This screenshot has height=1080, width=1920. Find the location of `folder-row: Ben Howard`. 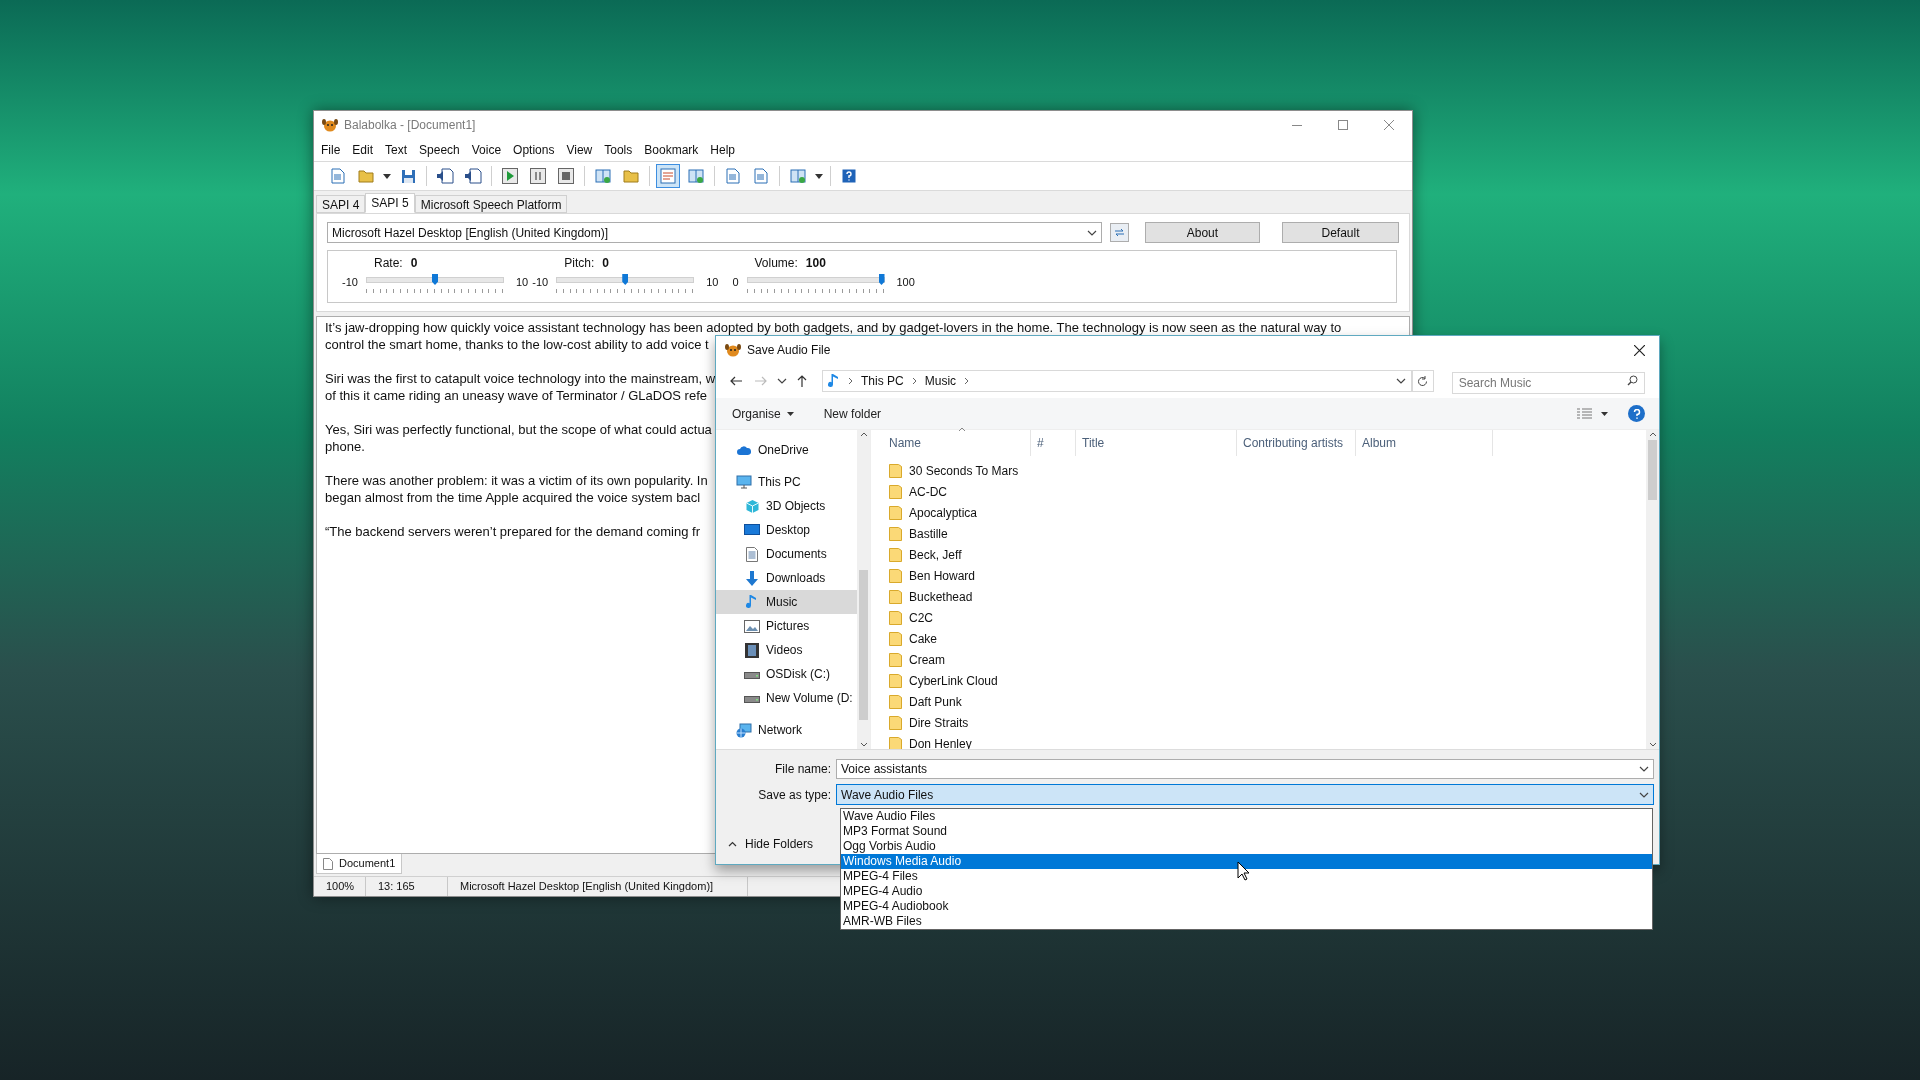

folder-row: Ben Howard is located at coordinates (932, 575).